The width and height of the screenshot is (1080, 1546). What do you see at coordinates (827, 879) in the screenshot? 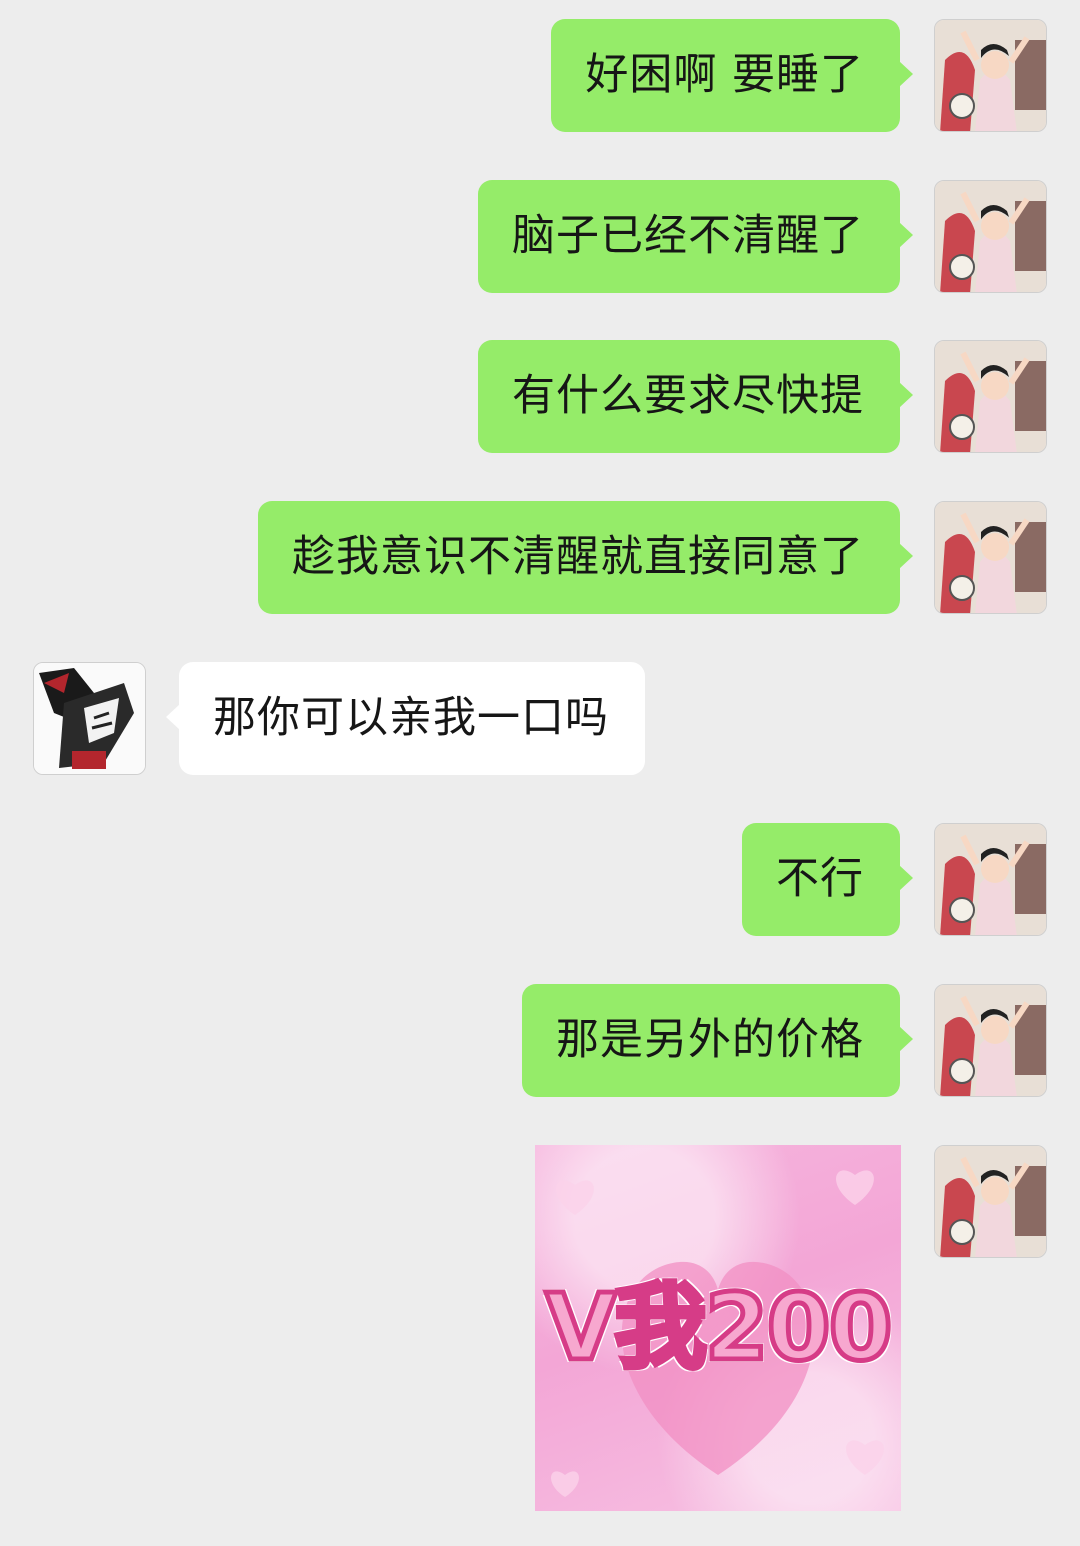
I see `my-message-bubble: 不行` at bounding box center [827, 879].